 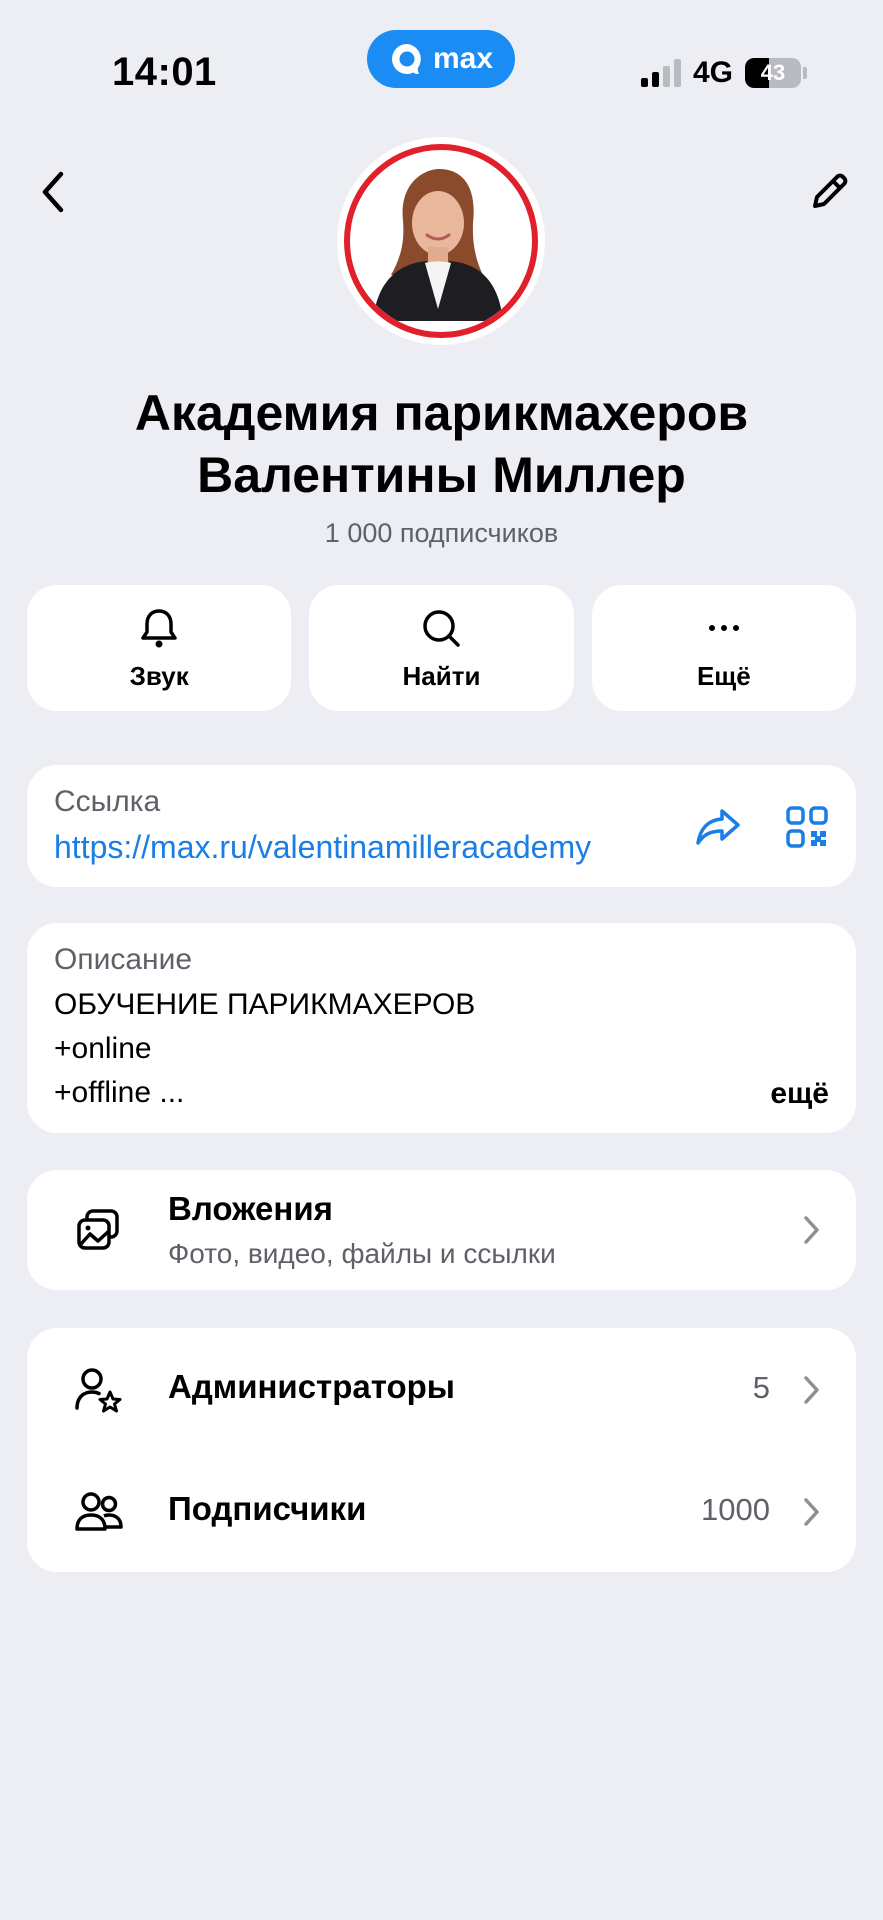 I want to click on more-button: Ещё, so click(x=723, y=648).